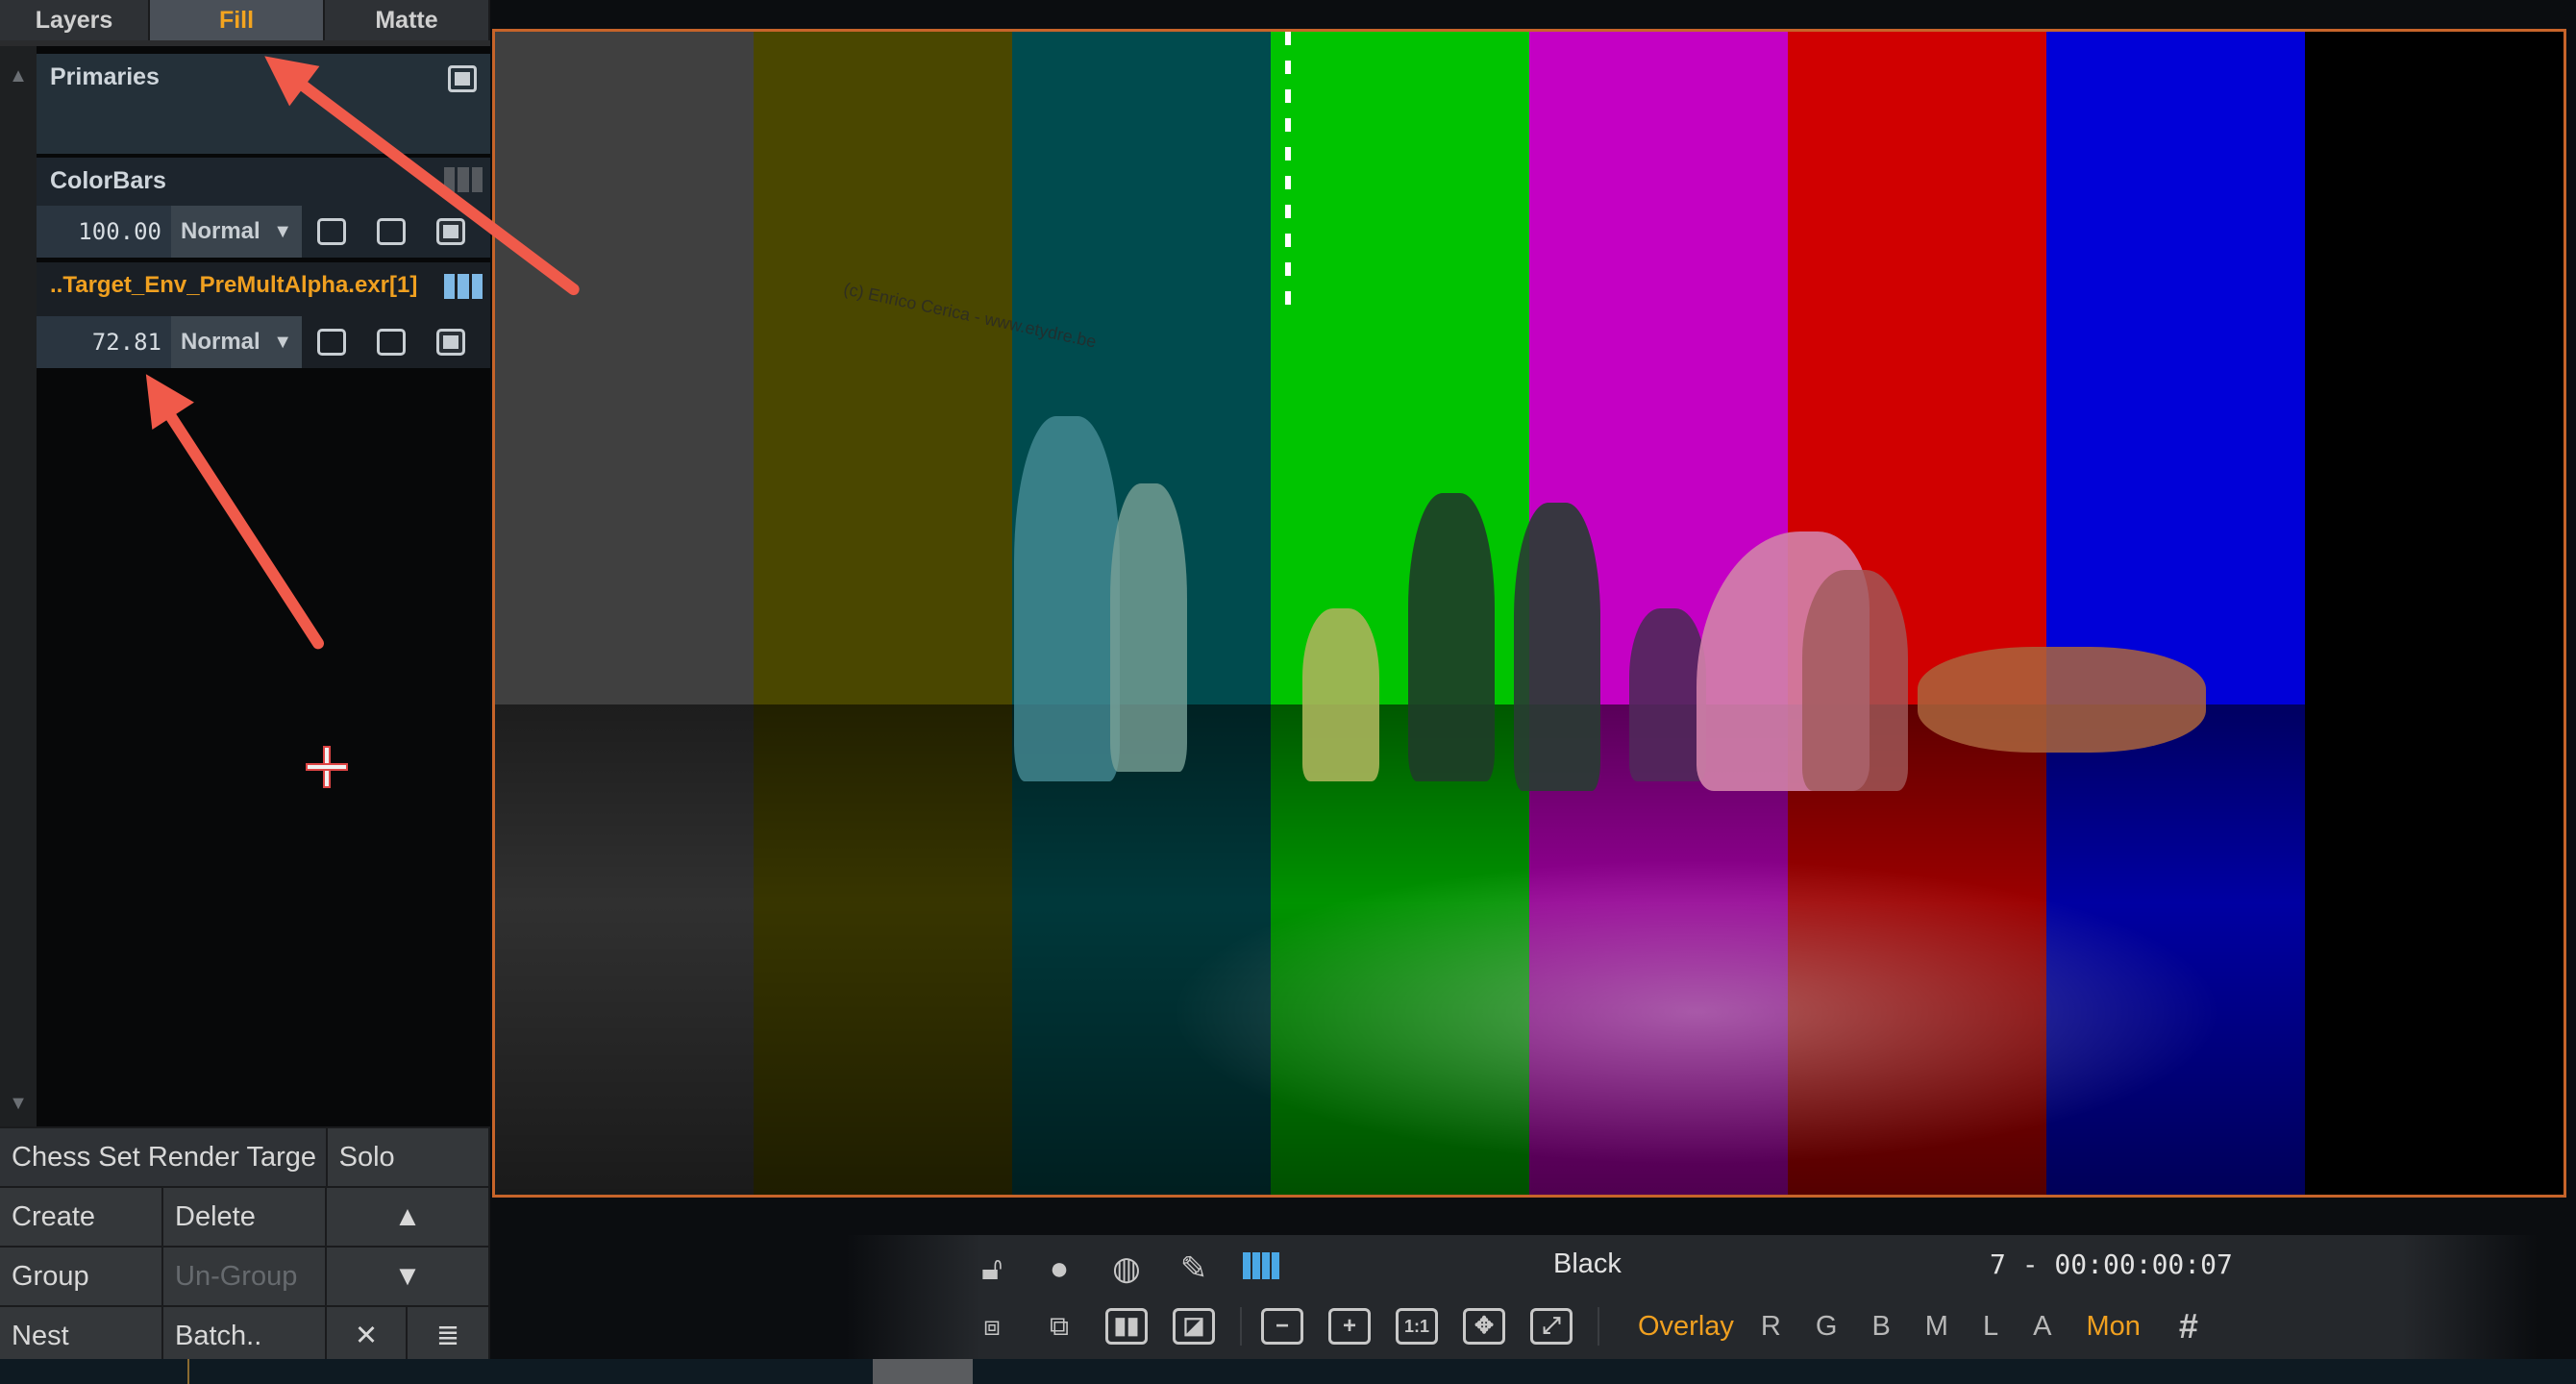 The image size is (2576, 1384). I want to click on zoom-1to1-button: 1:1, so click(1417, 1326).